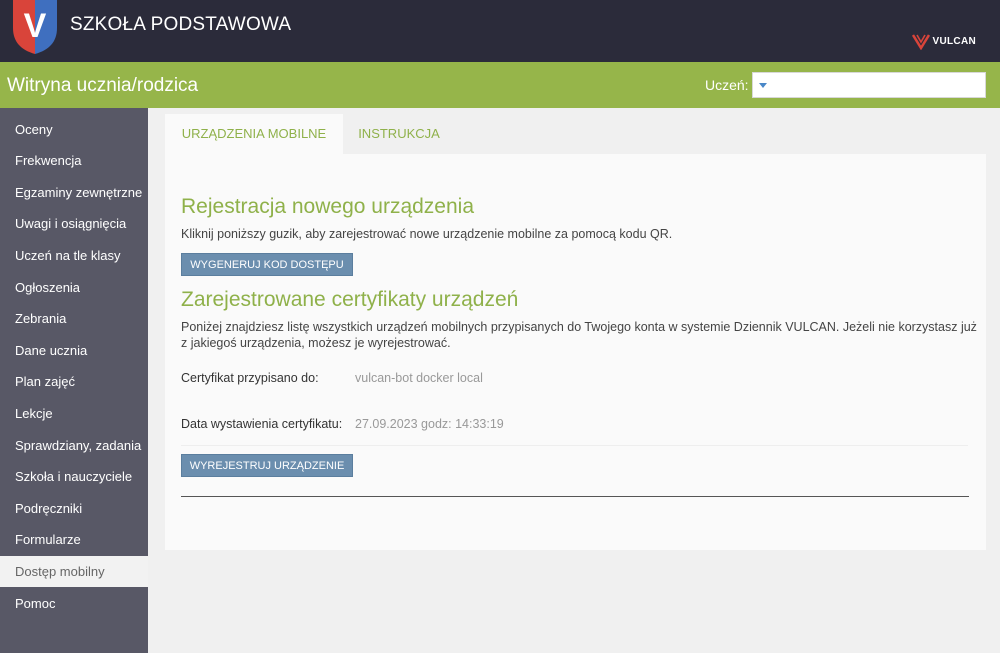  I want to click on sidebar-item-plan-zajec: Plan zajęć, so click(74, 381).